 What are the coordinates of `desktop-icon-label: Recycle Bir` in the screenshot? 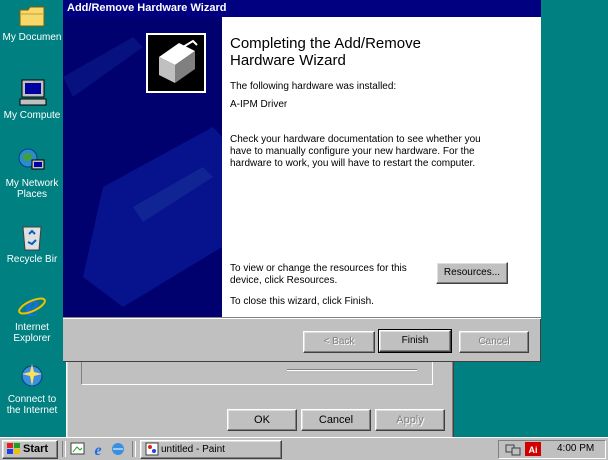 It's located at (32, 259).